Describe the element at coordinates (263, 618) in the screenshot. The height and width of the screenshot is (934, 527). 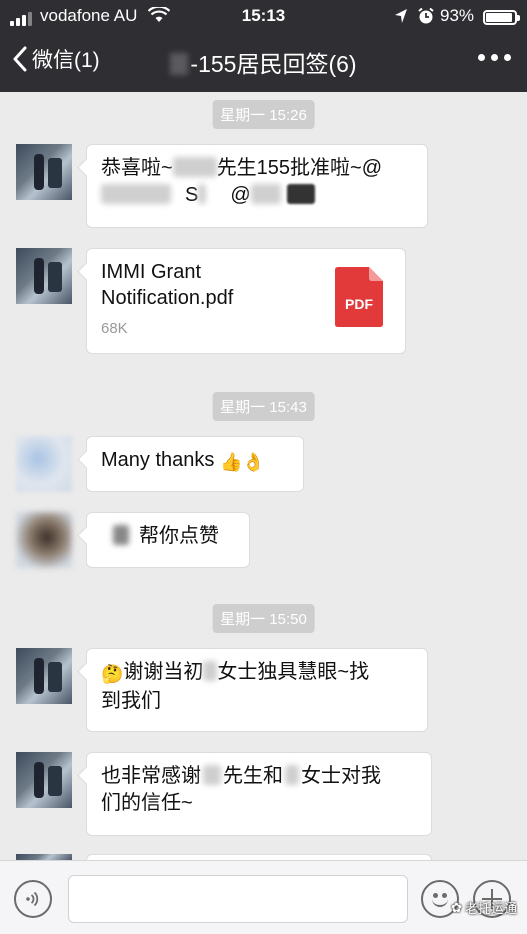
I see `timestamp: 星期一 15:50` at that location.